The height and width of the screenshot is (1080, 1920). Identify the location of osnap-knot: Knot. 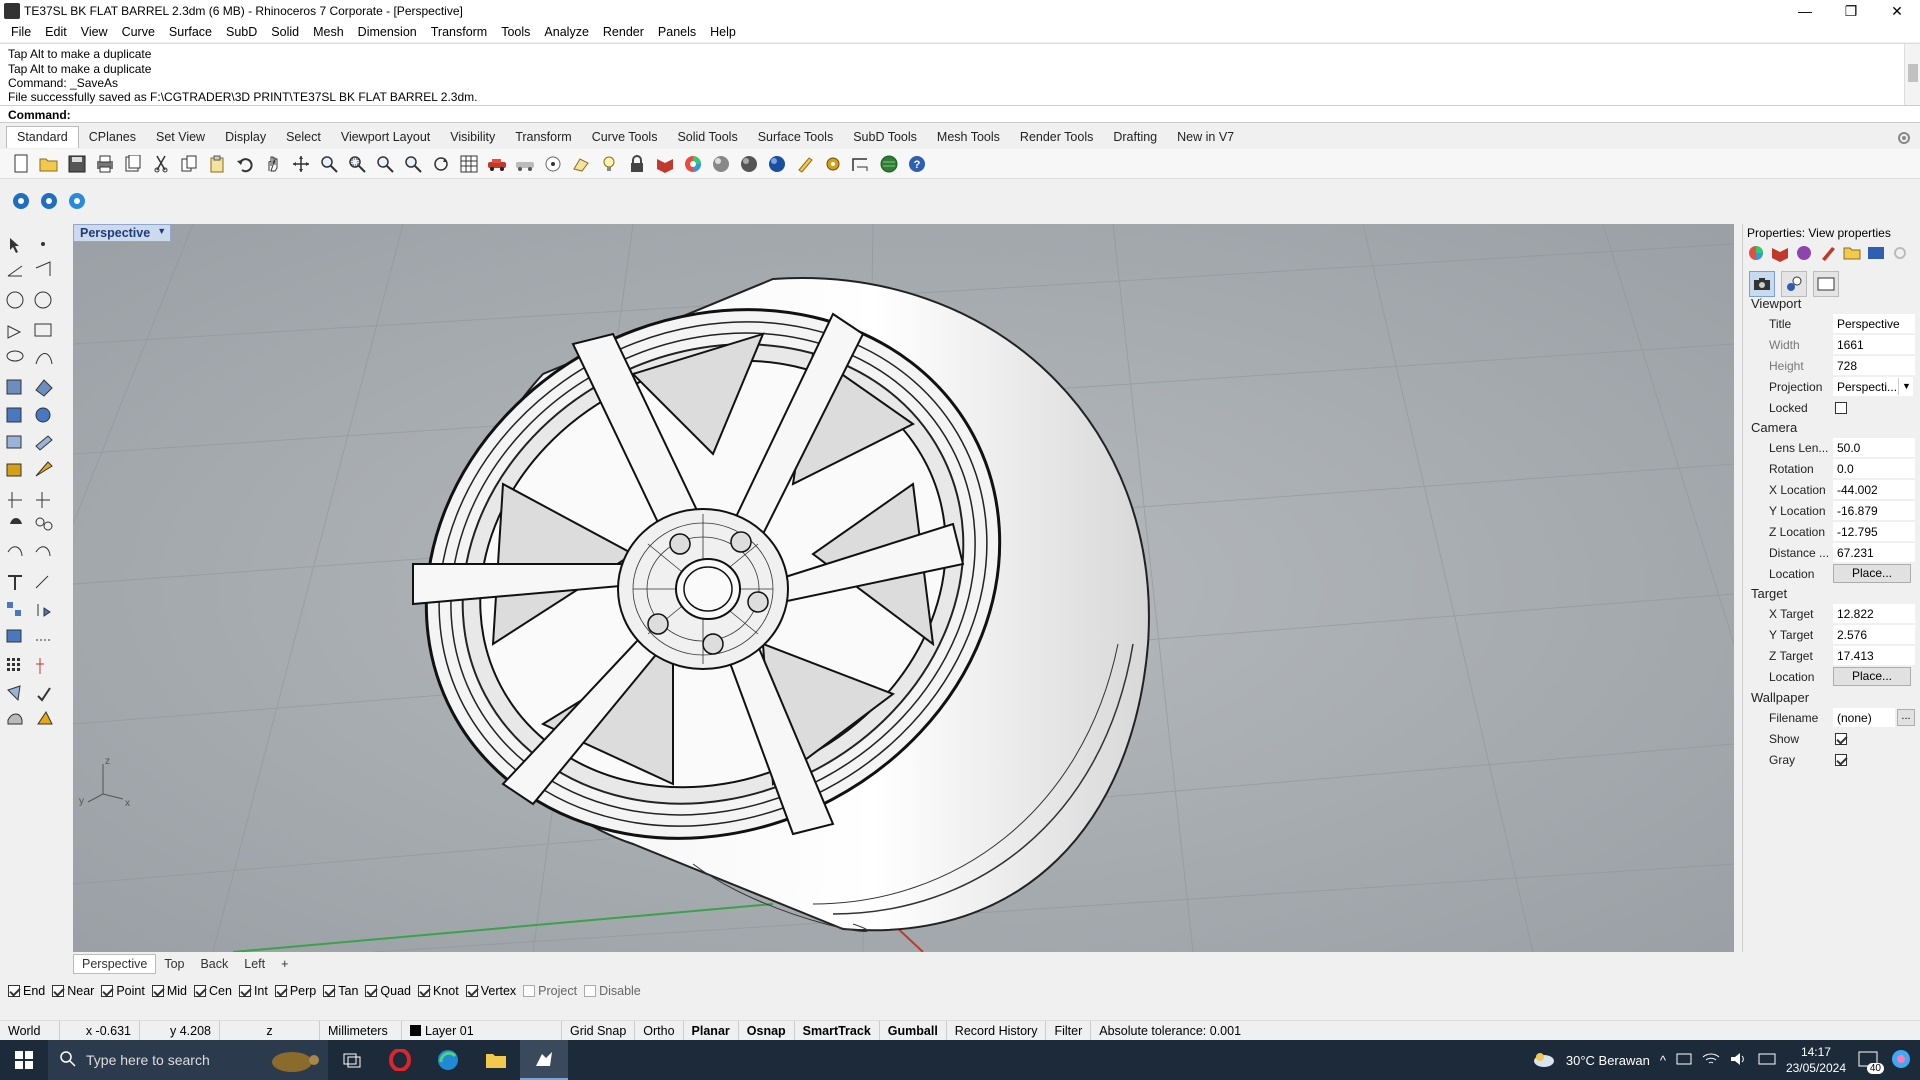
(438, 991).